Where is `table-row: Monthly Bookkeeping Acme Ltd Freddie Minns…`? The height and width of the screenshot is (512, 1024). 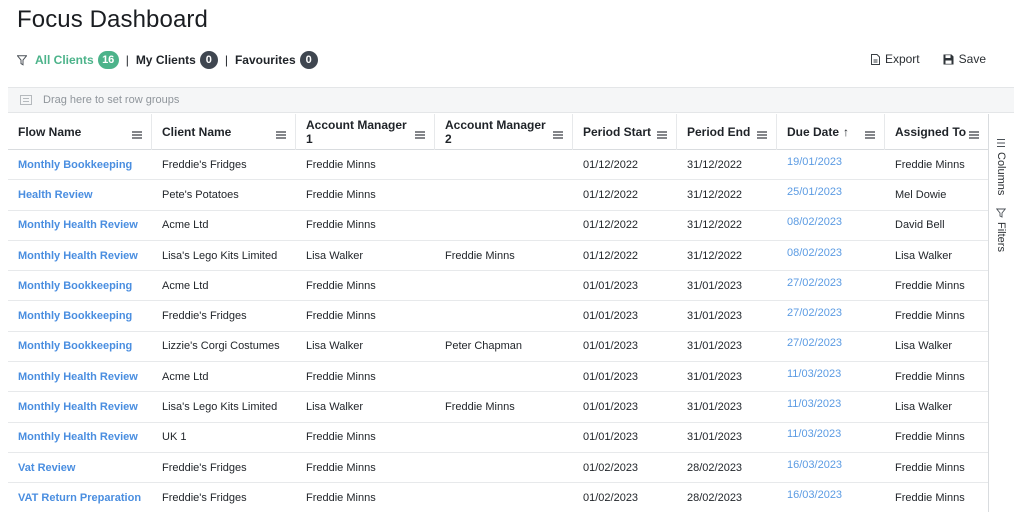
table-row: Monthly Bookkeeping Acme Ltd Freddie Minns… is located at coordinates (498, 286).